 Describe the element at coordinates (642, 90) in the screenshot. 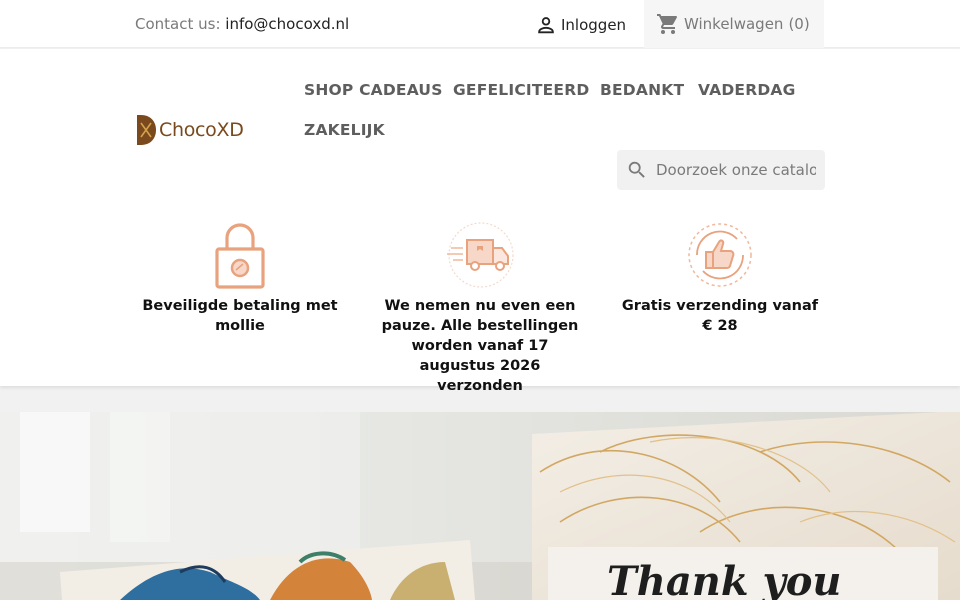

I see `nav-item-bedankt: BEDANKT` at that location.